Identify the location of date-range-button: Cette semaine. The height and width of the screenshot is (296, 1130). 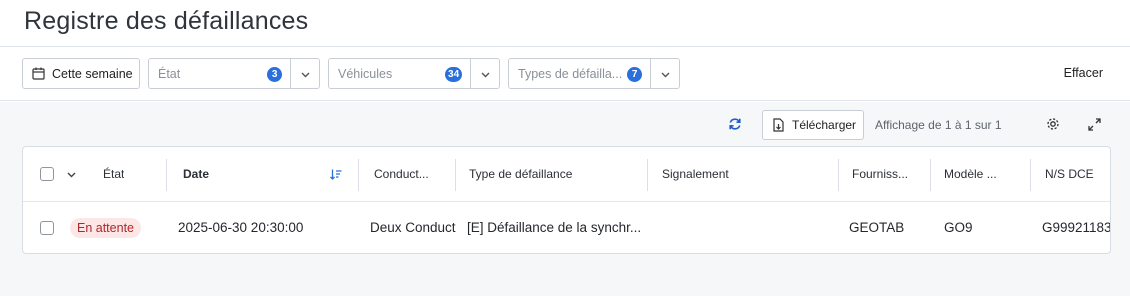
(81, 73).